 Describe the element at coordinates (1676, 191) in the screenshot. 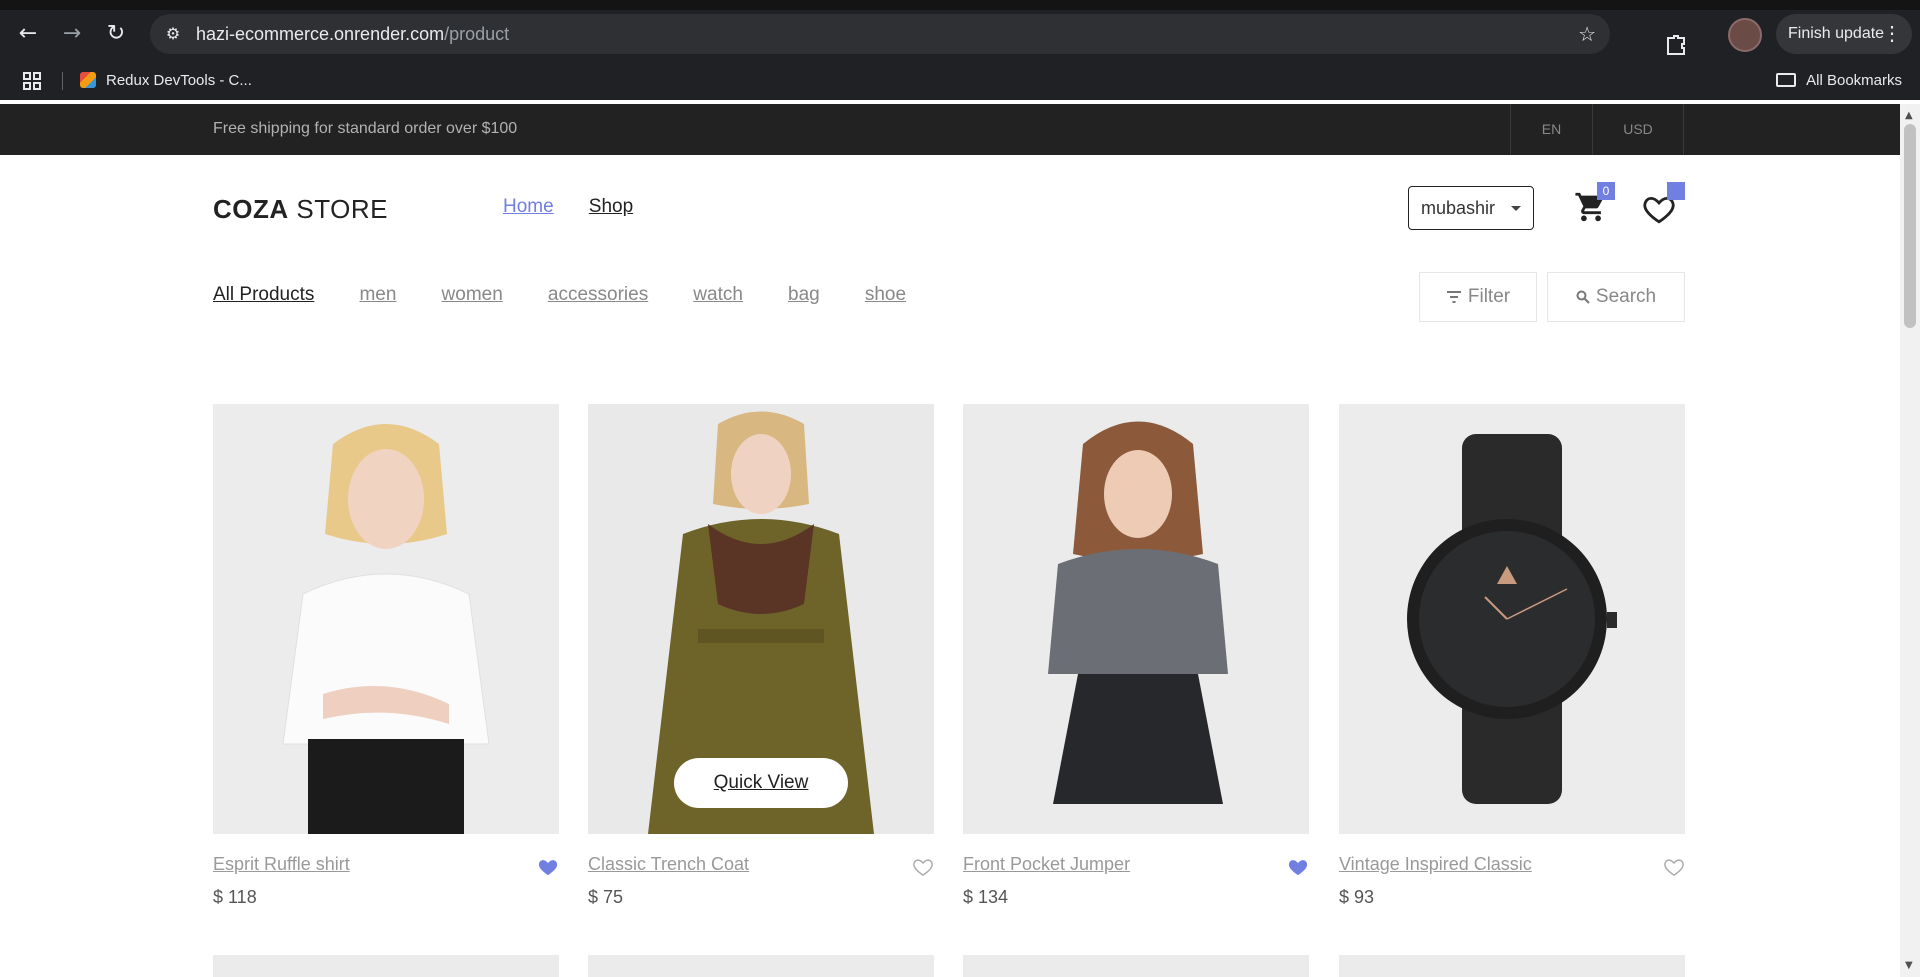

I see `wishlist-badge` at that location.